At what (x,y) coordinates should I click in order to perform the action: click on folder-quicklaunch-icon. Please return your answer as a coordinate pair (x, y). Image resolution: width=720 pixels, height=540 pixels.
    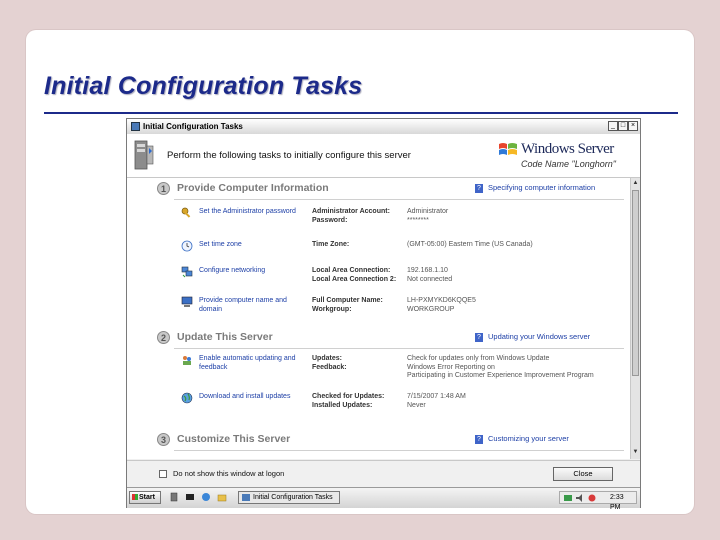
    Looking at the image, I should click on (222, 497).